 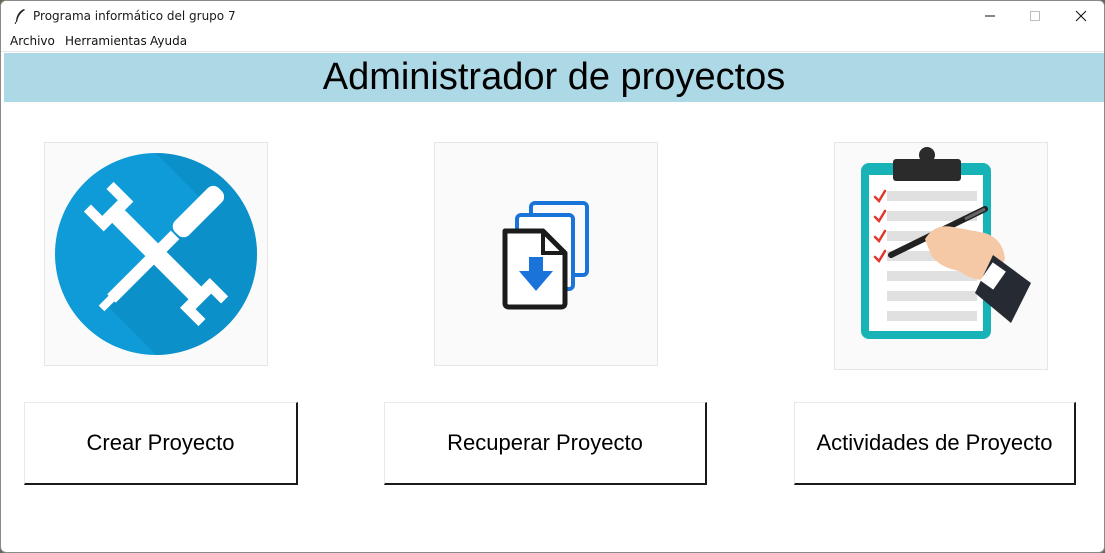 I want to click on minimize-icon, so click(x=990, y=16).